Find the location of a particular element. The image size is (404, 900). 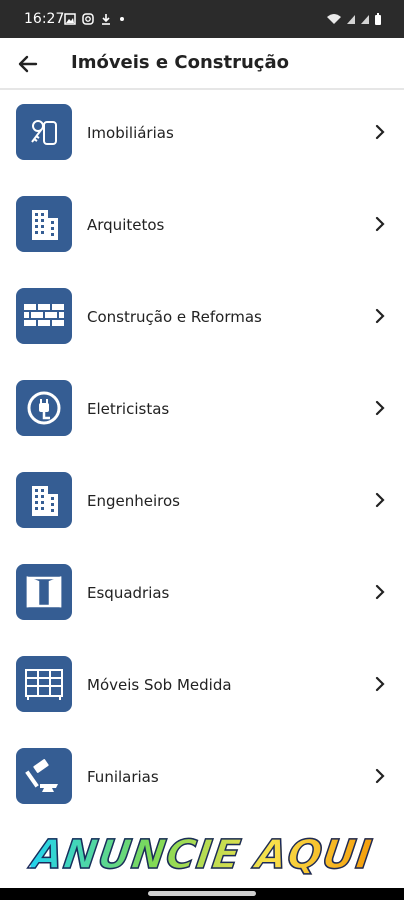

arrow-left-icon is located at coordinates (28, 64).